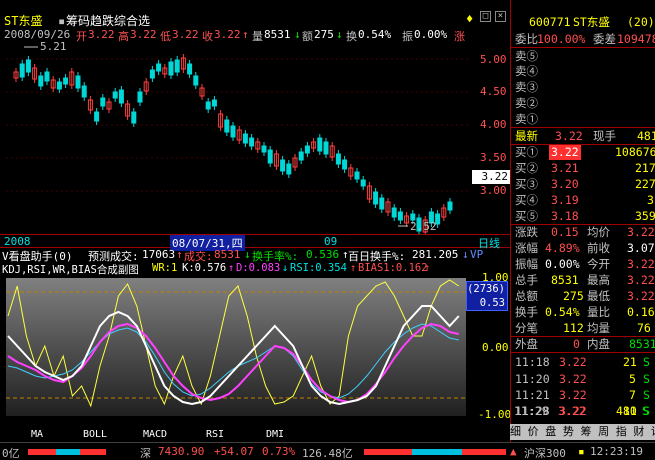 The width and height of the screenshot is (655, 460). What do you see at coordinates (70, 269) in the screenshot?
I see `indicator-title: KDJ,RSI,WR,BIAS合成副图` at bounding box center [70, 269].